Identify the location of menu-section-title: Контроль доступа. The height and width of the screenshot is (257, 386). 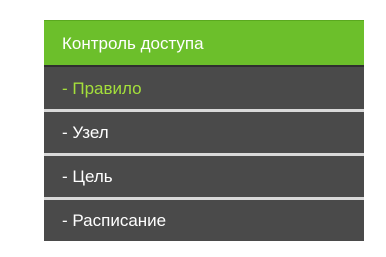
(133, 43).